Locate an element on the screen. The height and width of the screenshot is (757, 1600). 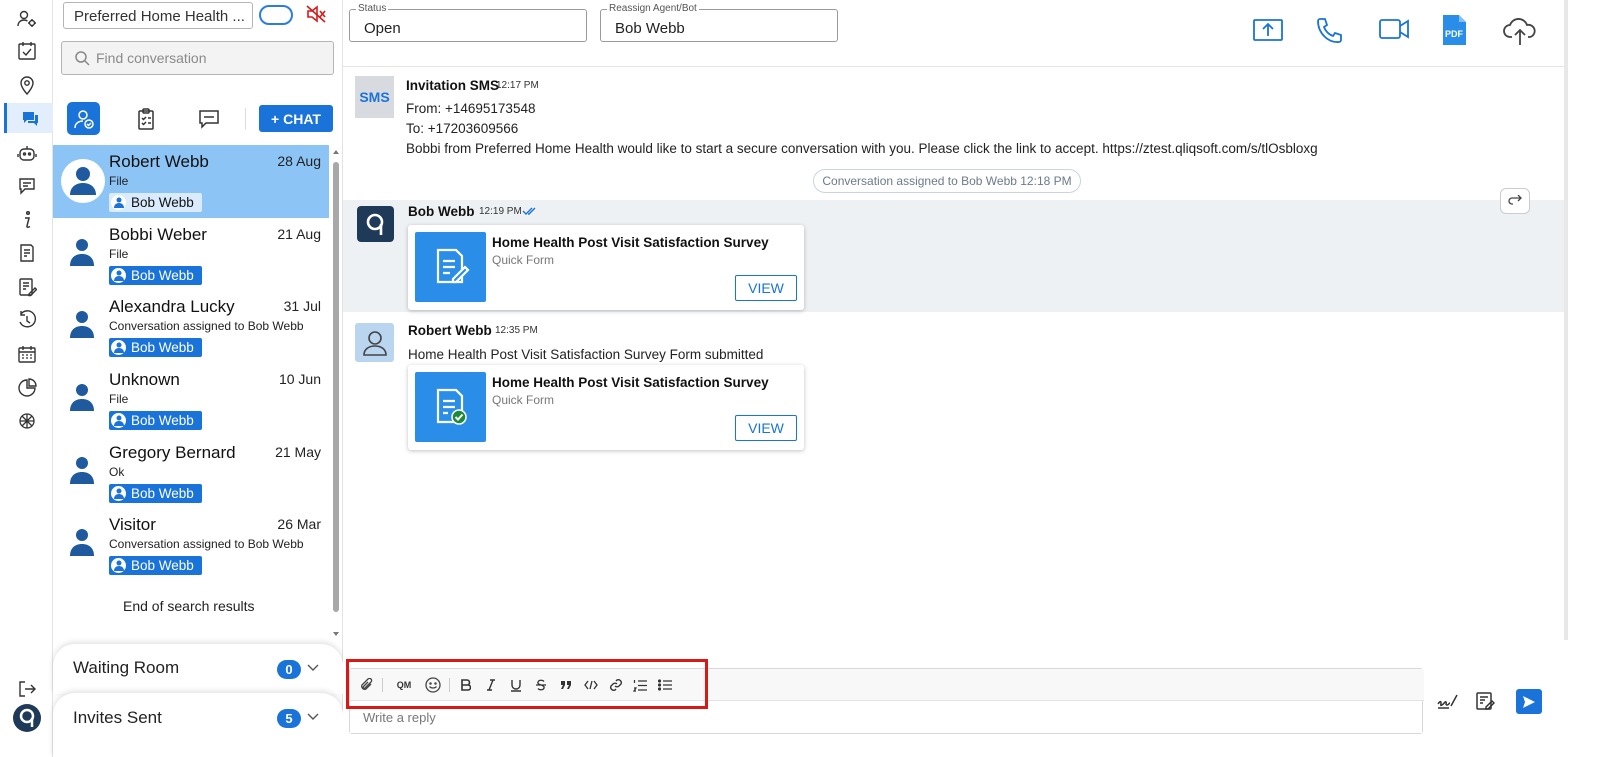
app-logo is located at coordinates (27, 718).